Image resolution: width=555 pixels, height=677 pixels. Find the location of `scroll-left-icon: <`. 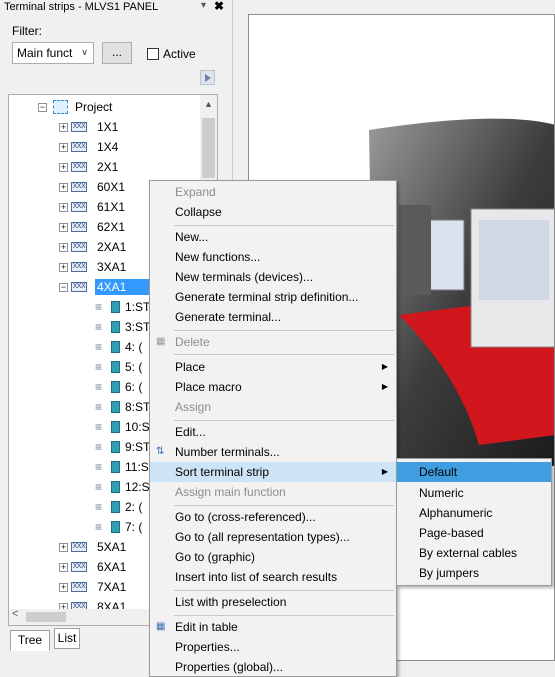

scroll-left-icon: < is located at coordinates (15, 614).